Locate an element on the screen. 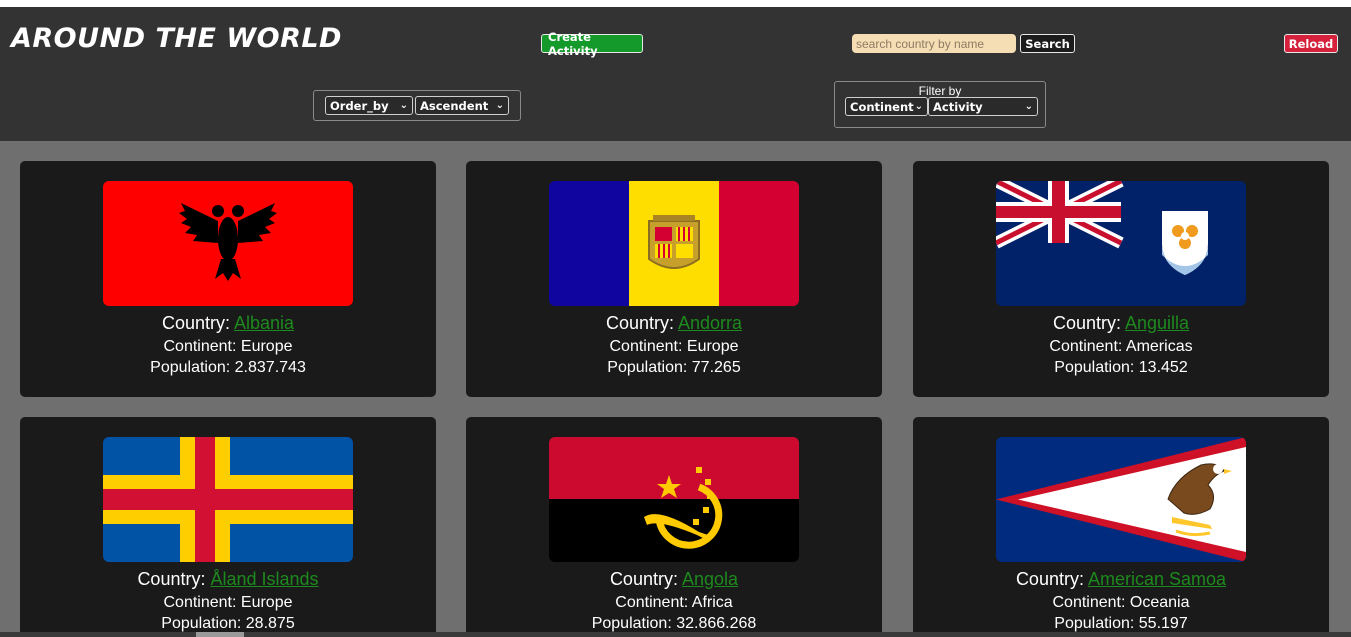  order-direction-value: Ascendent is located at coordinates (454, 105).